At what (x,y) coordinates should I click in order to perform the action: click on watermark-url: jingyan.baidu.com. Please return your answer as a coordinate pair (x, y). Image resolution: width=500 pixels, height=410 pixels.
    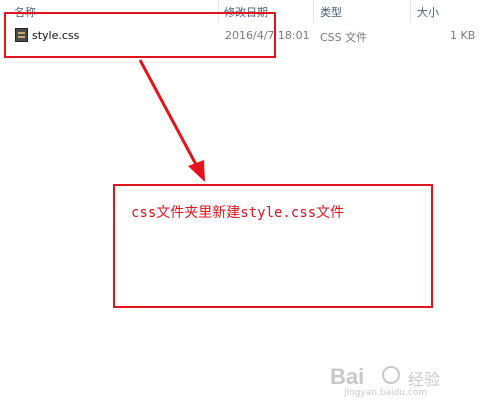
    Looking at the image, I should click on (386, 393).